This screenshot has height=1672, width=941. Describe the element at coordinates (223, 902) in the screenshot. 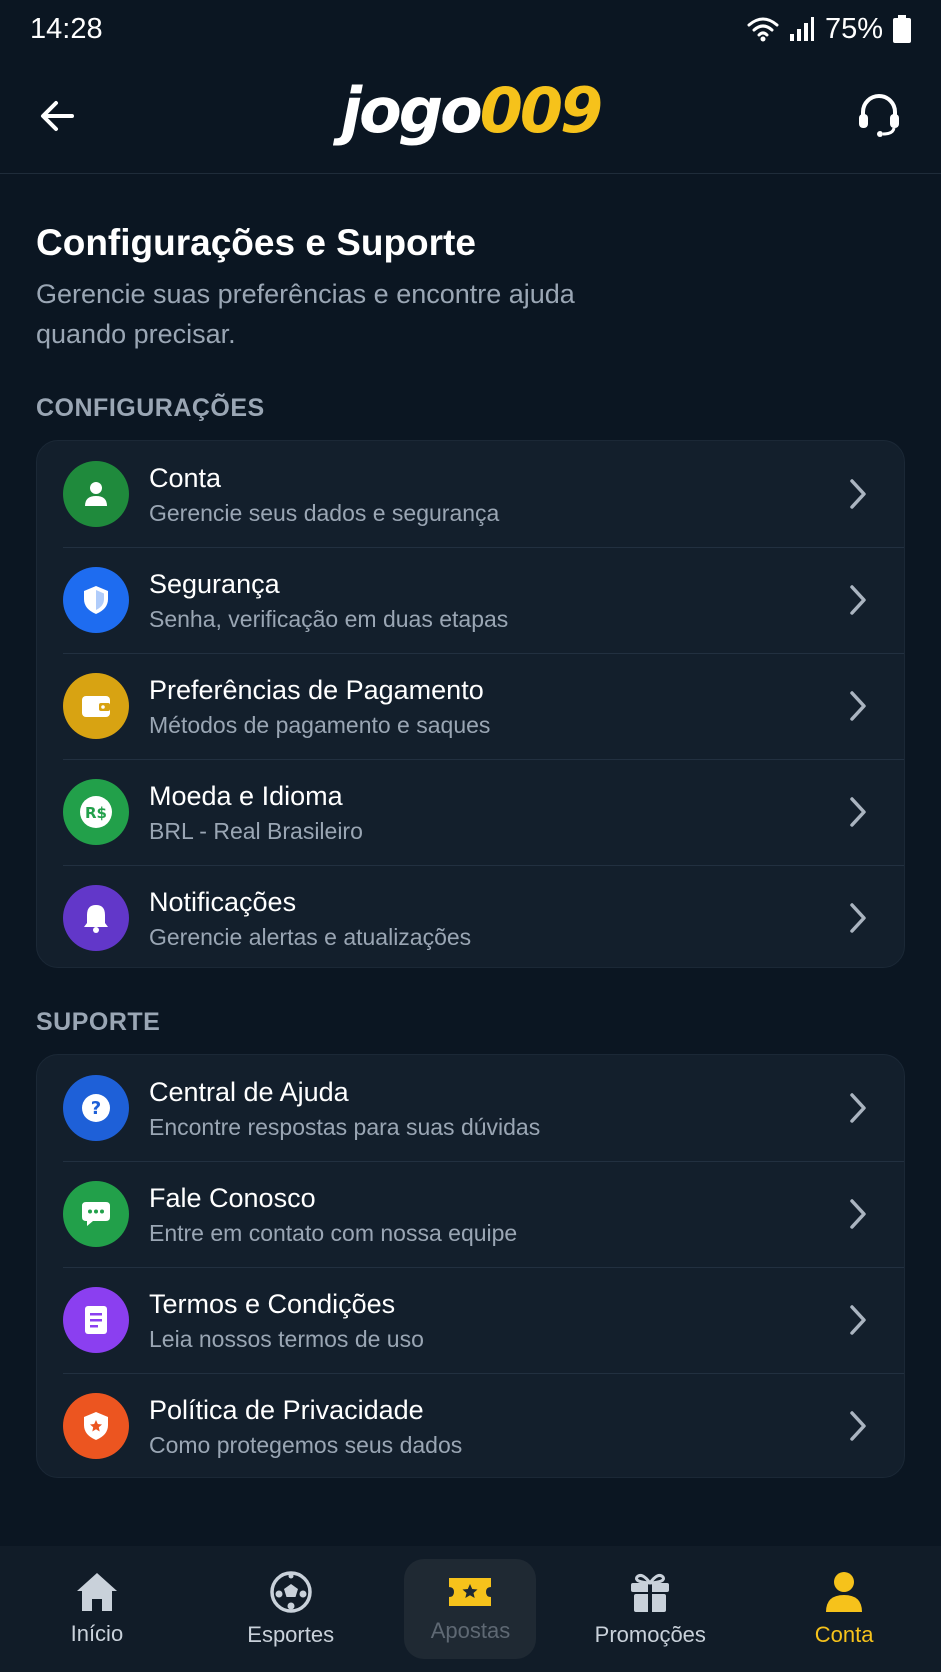

I see `item-title: Notificações` at that location.